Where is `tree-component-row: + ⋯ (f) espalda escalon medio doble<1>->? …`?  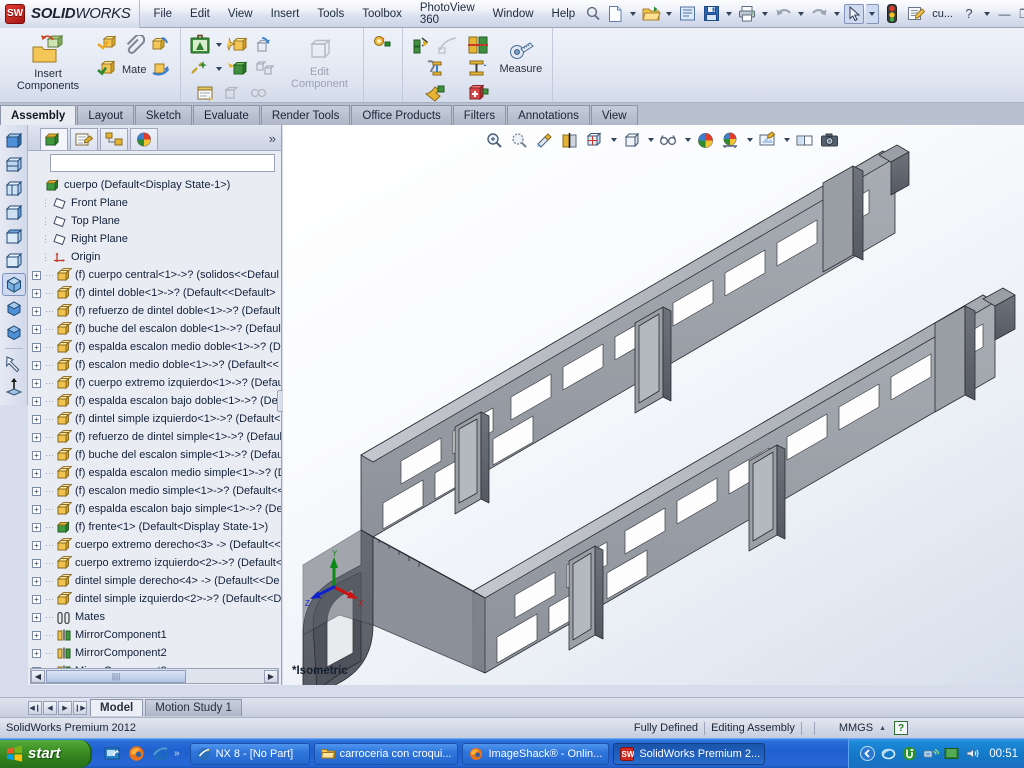
tree-component-row: + ⋯ (f) espalda escalon medio doble<1>->? … is located at coordinates (156, 347).